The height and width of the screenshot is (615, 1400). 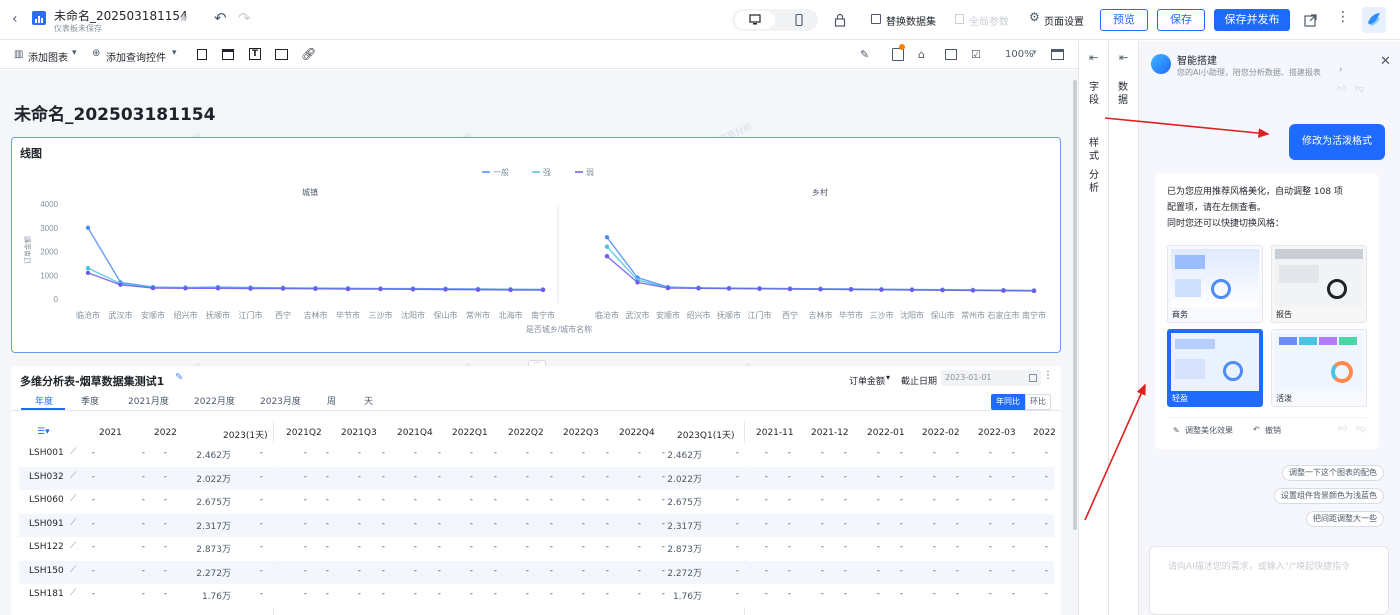 I want to click on page-settings-button: 页面设置, so click(x=1064, y=20).